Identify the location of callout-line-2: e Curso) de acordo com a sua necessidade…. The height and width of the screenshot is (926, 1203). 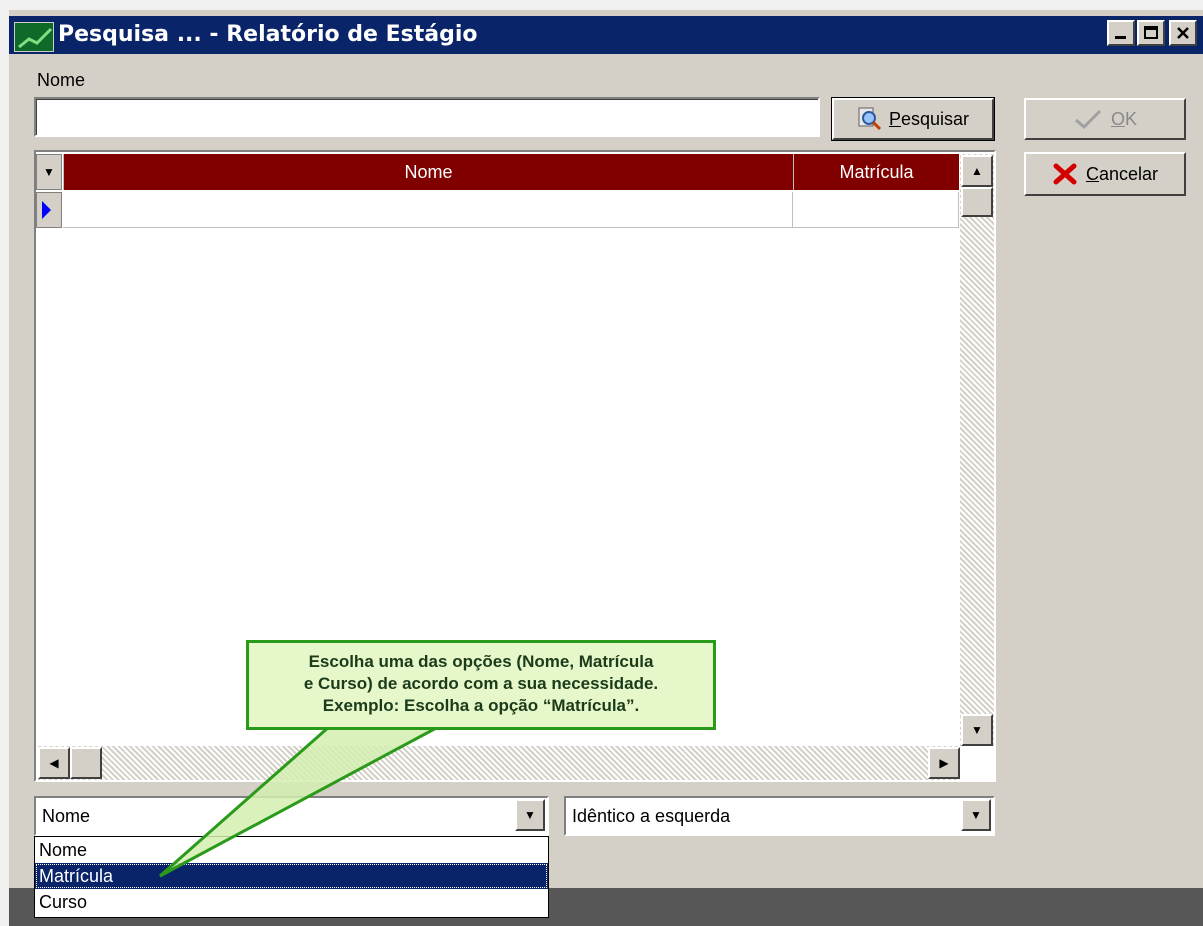
(481, 683).